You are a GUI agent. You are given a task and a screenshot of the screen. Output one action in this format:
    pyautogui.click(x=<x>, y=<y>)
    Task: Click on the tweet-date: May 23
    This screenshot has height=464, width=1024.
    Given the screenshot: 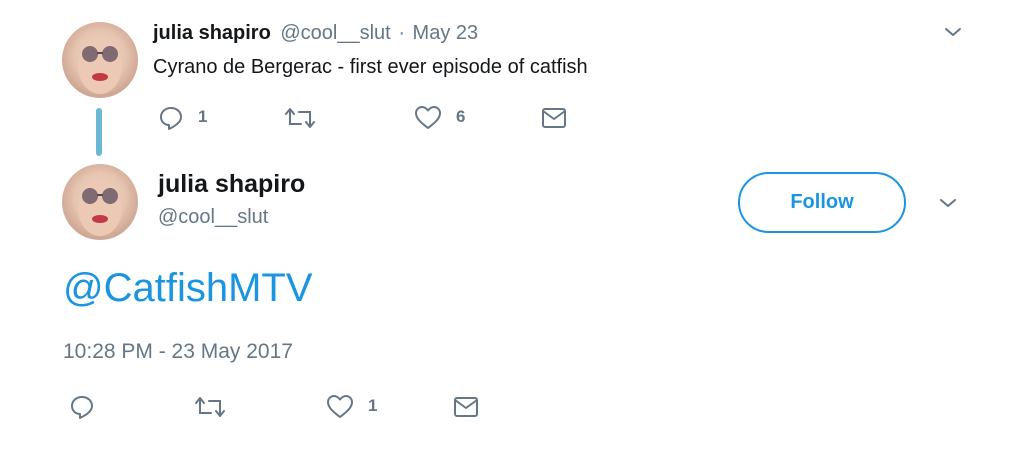 What is the action you would take?
    pyautogui.click(x=446, y=33)
    